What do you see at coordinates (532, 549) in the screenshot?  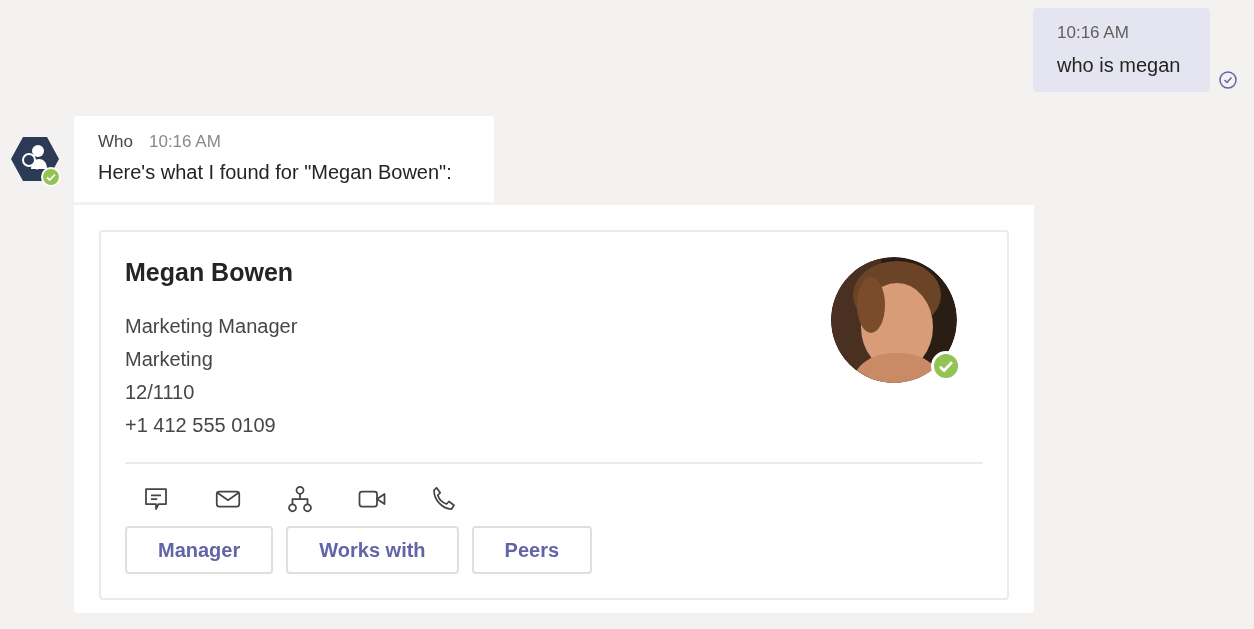 I see `relation-button: Peers` at bounding box center [532, 549].